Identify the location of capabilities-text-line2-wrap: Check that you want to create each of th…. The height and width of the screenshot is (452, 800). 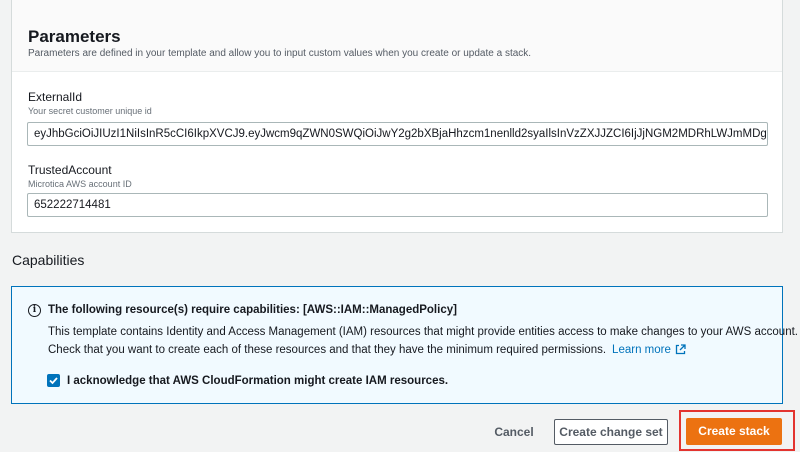
(367, 350).